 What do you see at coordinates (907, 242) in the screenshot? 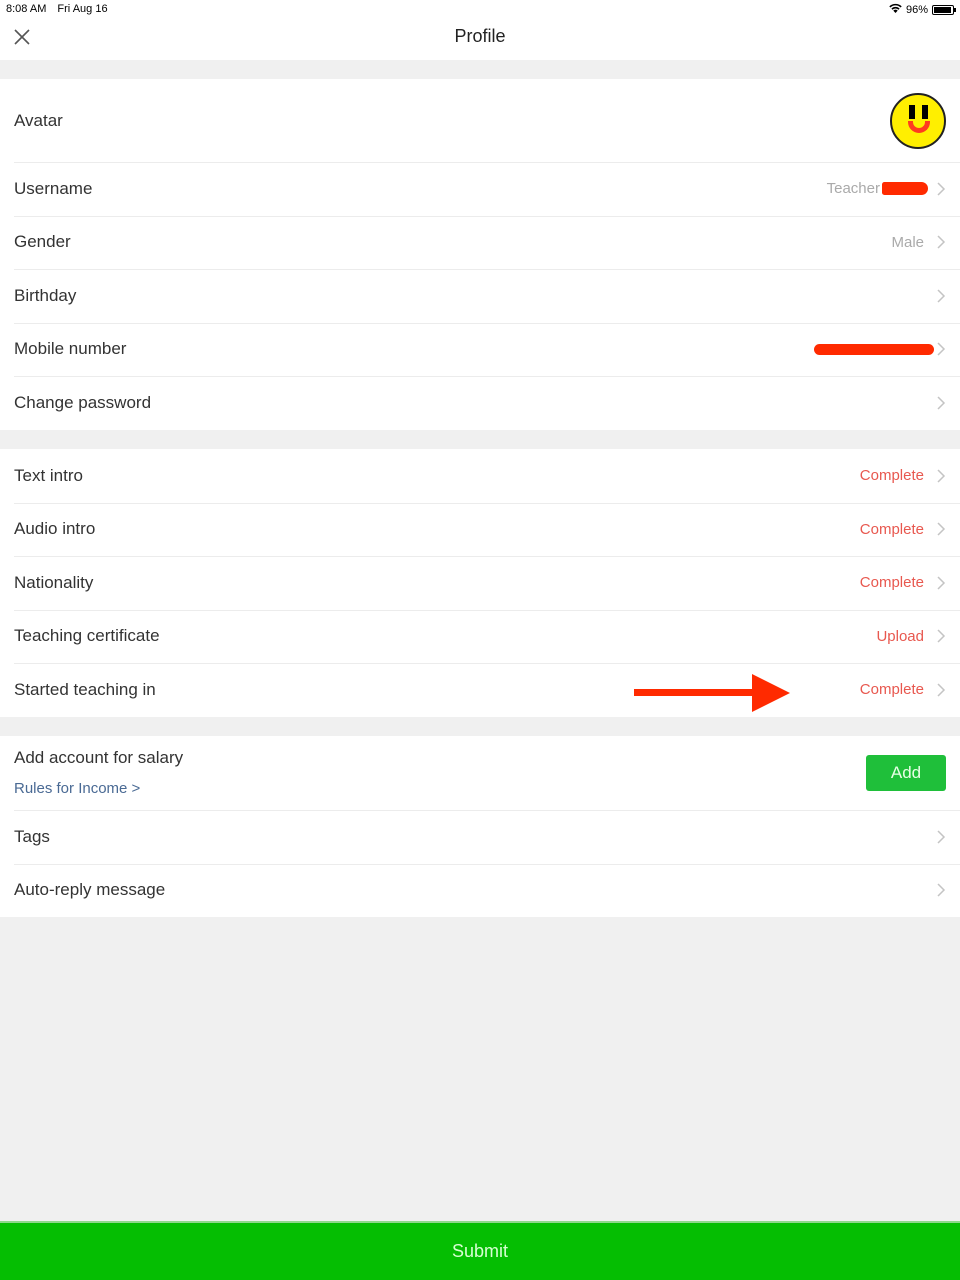
I see `gender-value: Male` at bounding box center [907, 242].